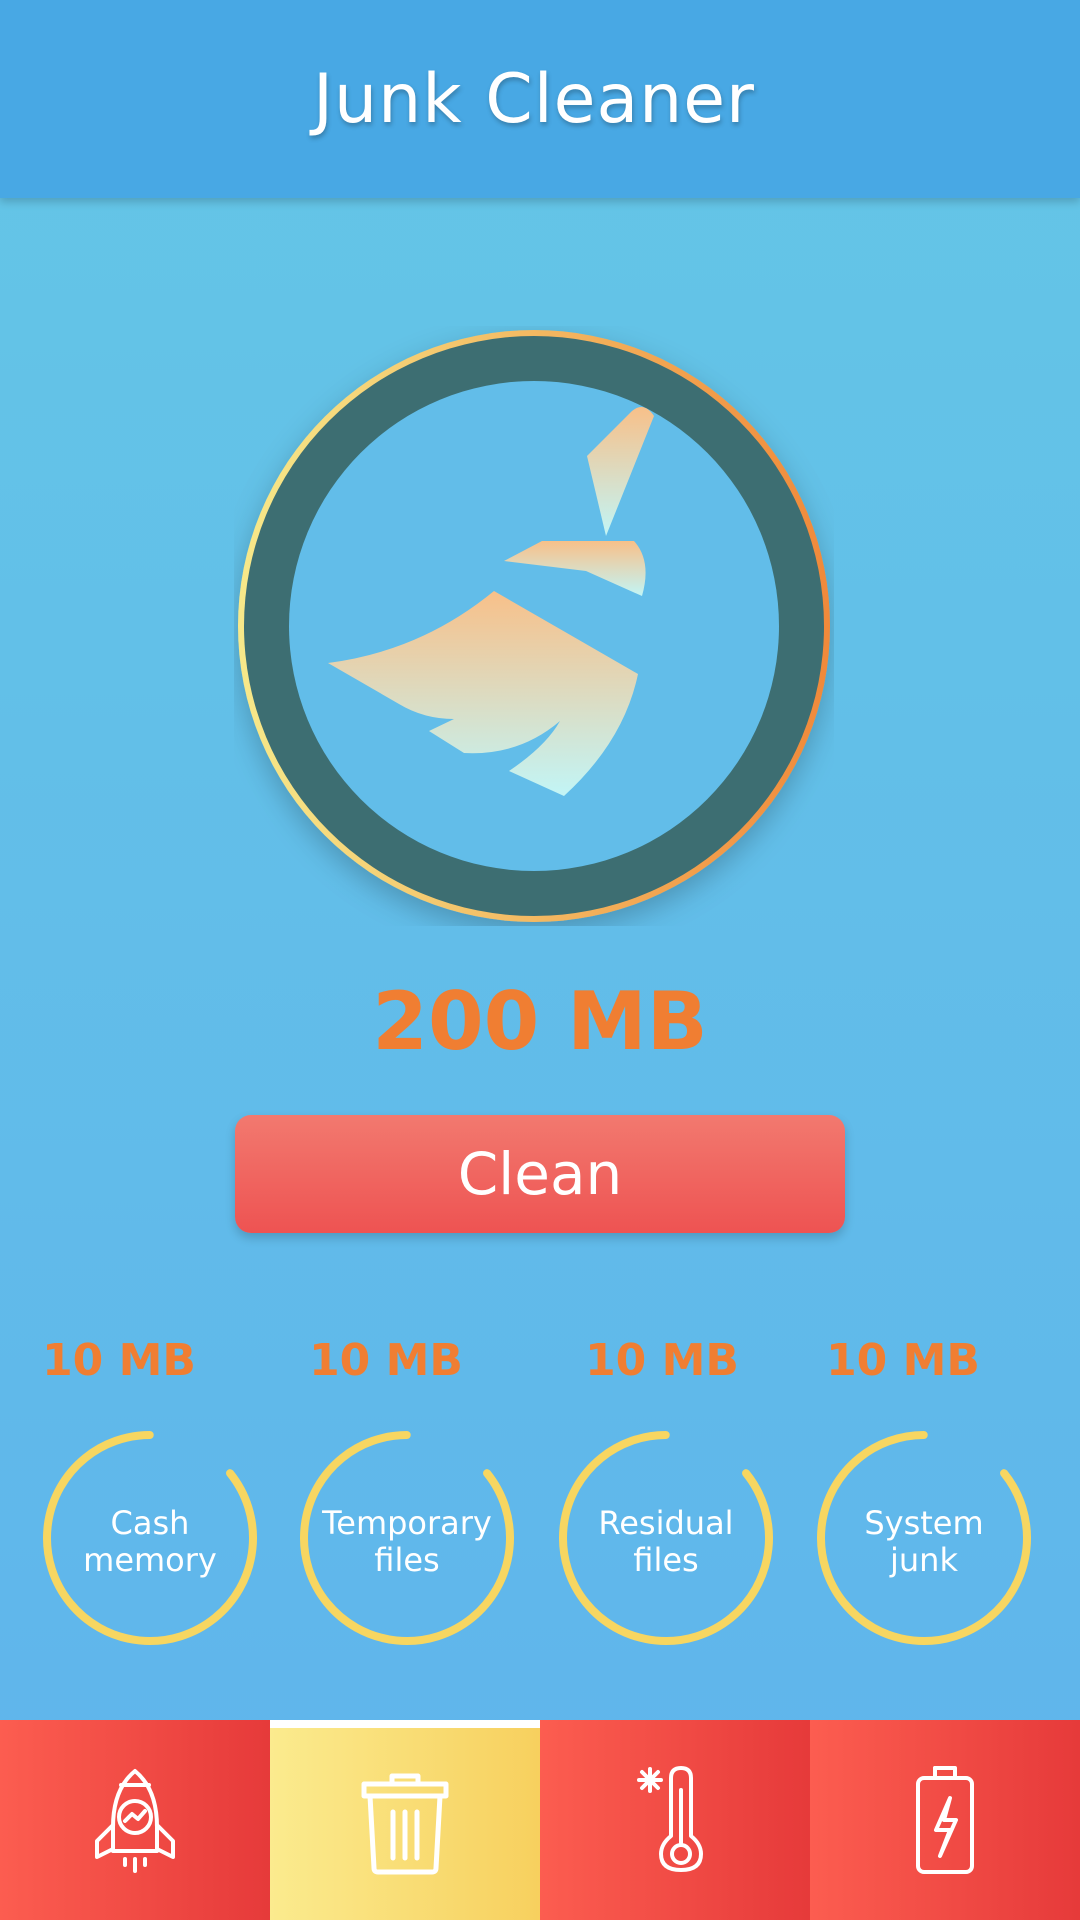  What do you see at coordinates (670, 1819) in the screenshot?
I see `thermometer-snowflake-icon` at bounding box center [670, 1819].